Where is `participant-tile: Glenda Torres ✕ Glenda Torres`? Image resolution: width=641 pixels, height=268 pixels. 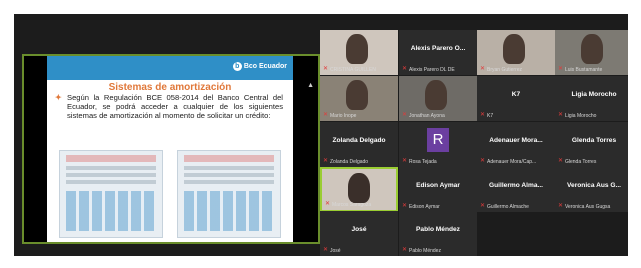 participant-tile: Glenda Torres ✕ Glenda Torres is located at coordinates (591, 144).